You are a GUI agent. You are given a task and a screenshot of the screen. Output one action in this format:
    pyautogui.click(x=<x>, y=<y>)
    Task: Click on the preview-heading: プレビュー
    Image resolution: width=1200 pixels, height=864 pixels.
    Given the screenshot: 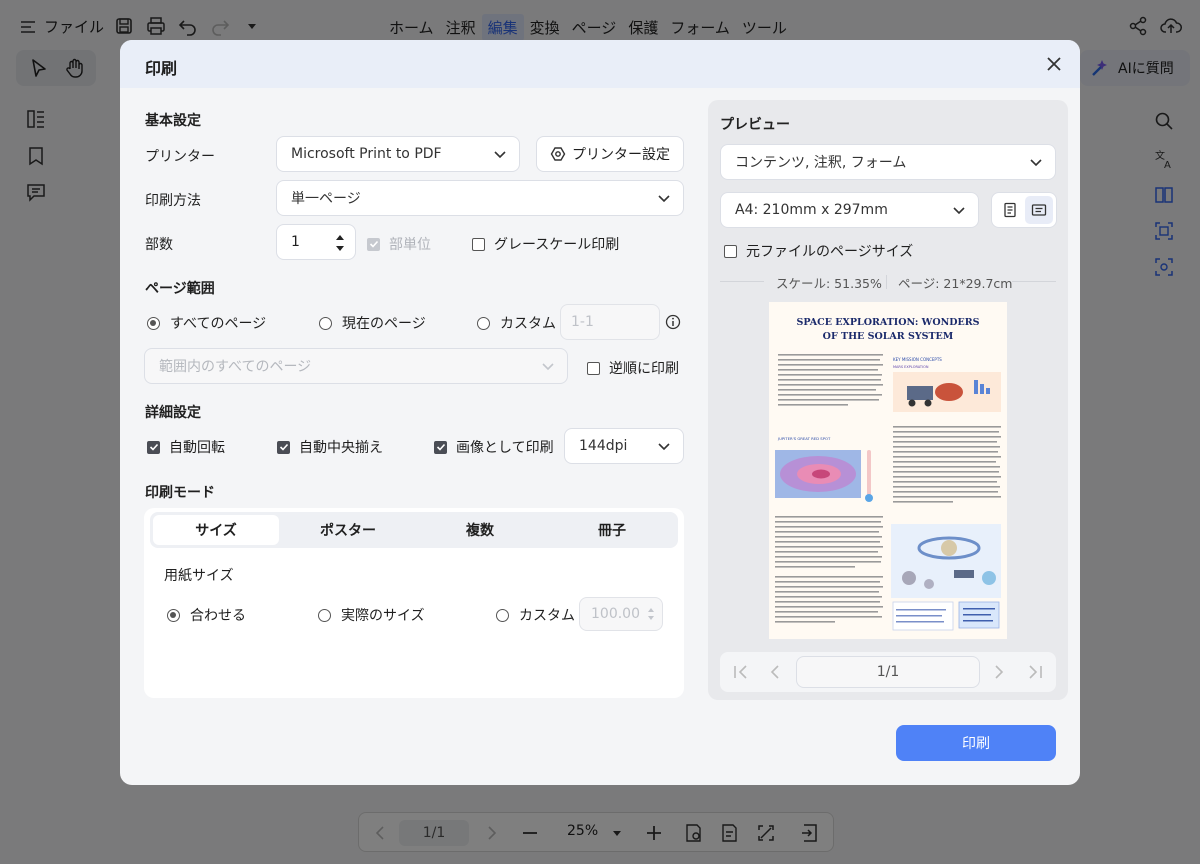 What is the action you would take?
    pyautogui.click(x=755, y=125)
    